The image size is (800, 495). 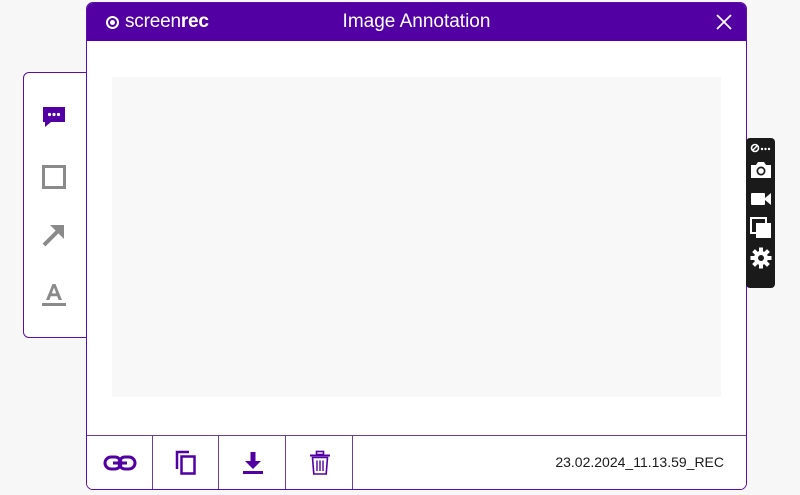 I want to click on rectangle-tool-button, so click(x=54, y=177).